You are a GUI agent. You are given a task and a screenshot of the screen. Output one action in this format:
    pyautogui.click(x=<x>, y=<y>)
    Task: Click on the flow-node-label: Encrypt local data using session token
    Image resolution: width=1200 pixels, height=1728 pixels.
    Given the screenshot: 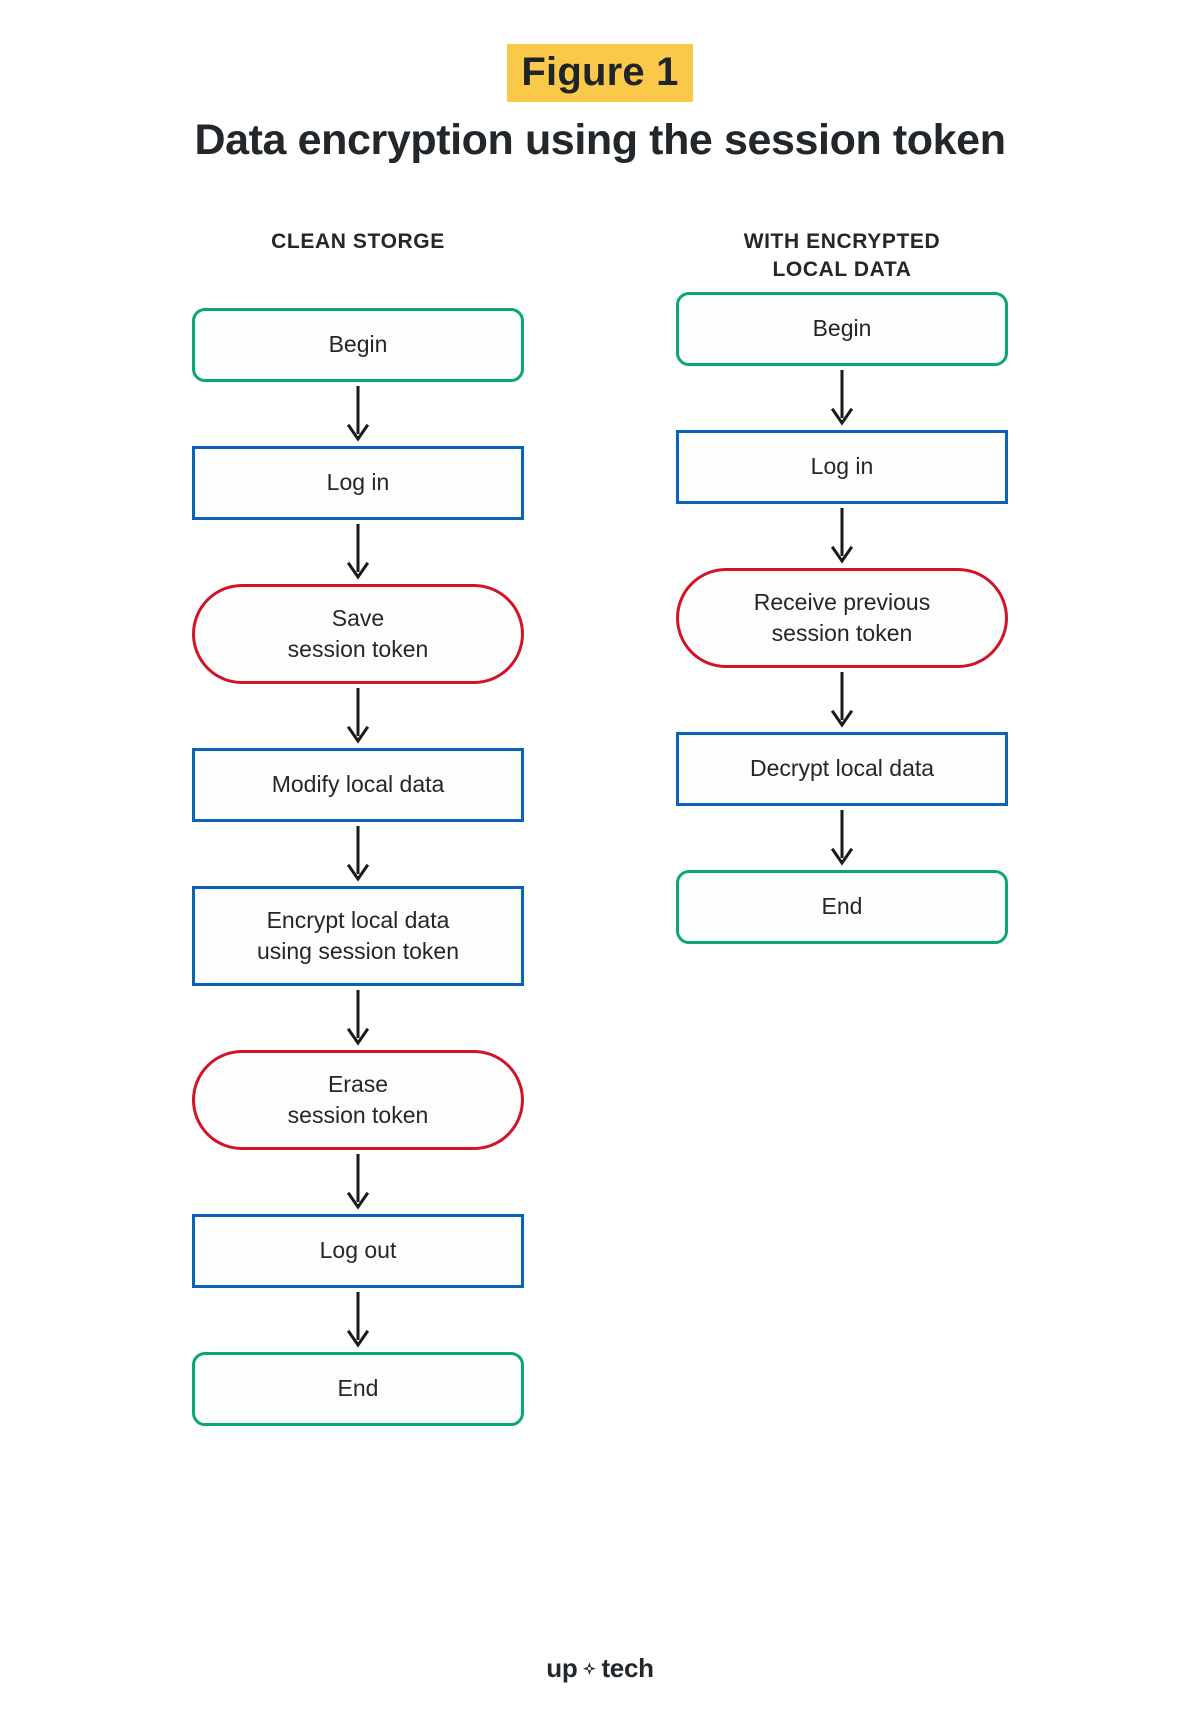 What is the action you would take?
    pyautogui.click(x=358, y=936)
    